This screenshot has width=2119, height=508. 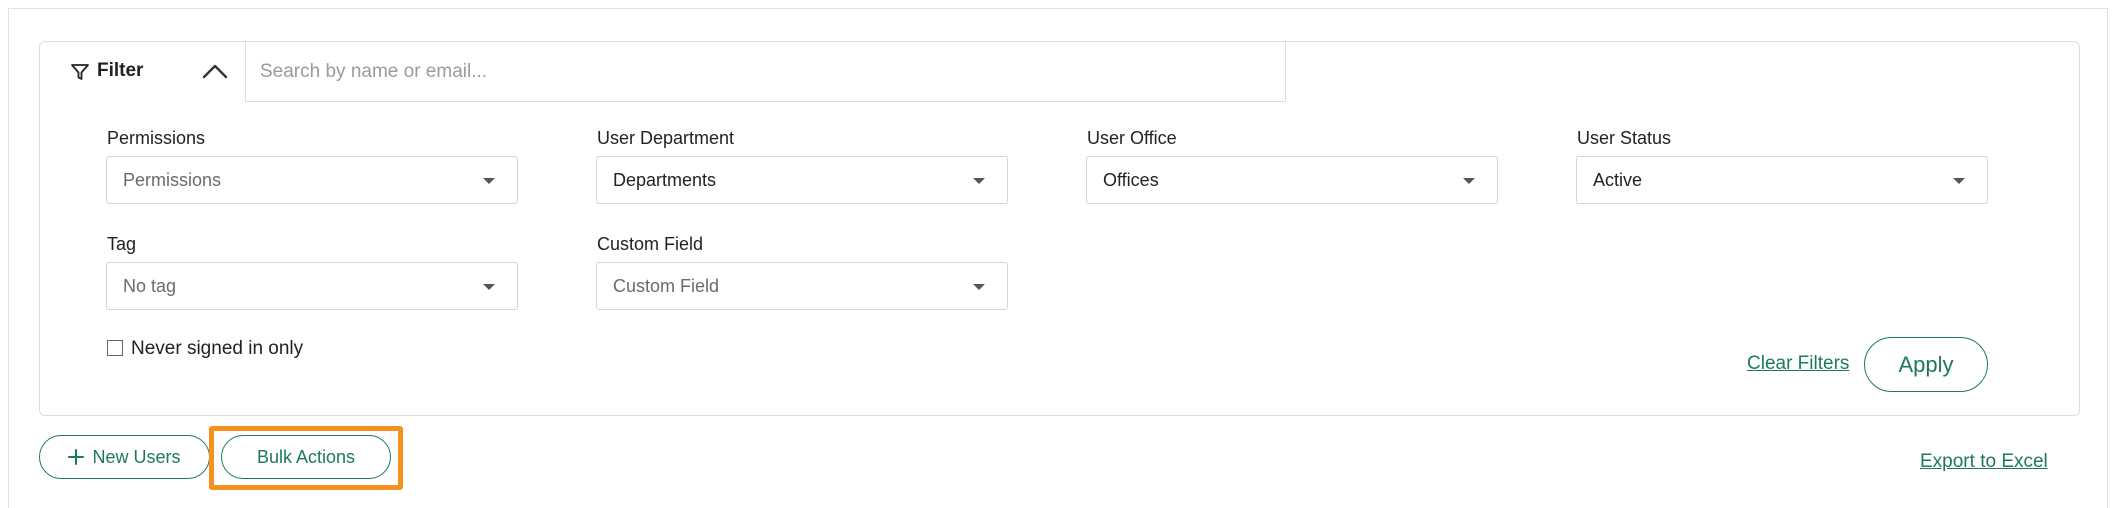 I want to click on tag-select-value: No tag, so click(x=150, y=286).